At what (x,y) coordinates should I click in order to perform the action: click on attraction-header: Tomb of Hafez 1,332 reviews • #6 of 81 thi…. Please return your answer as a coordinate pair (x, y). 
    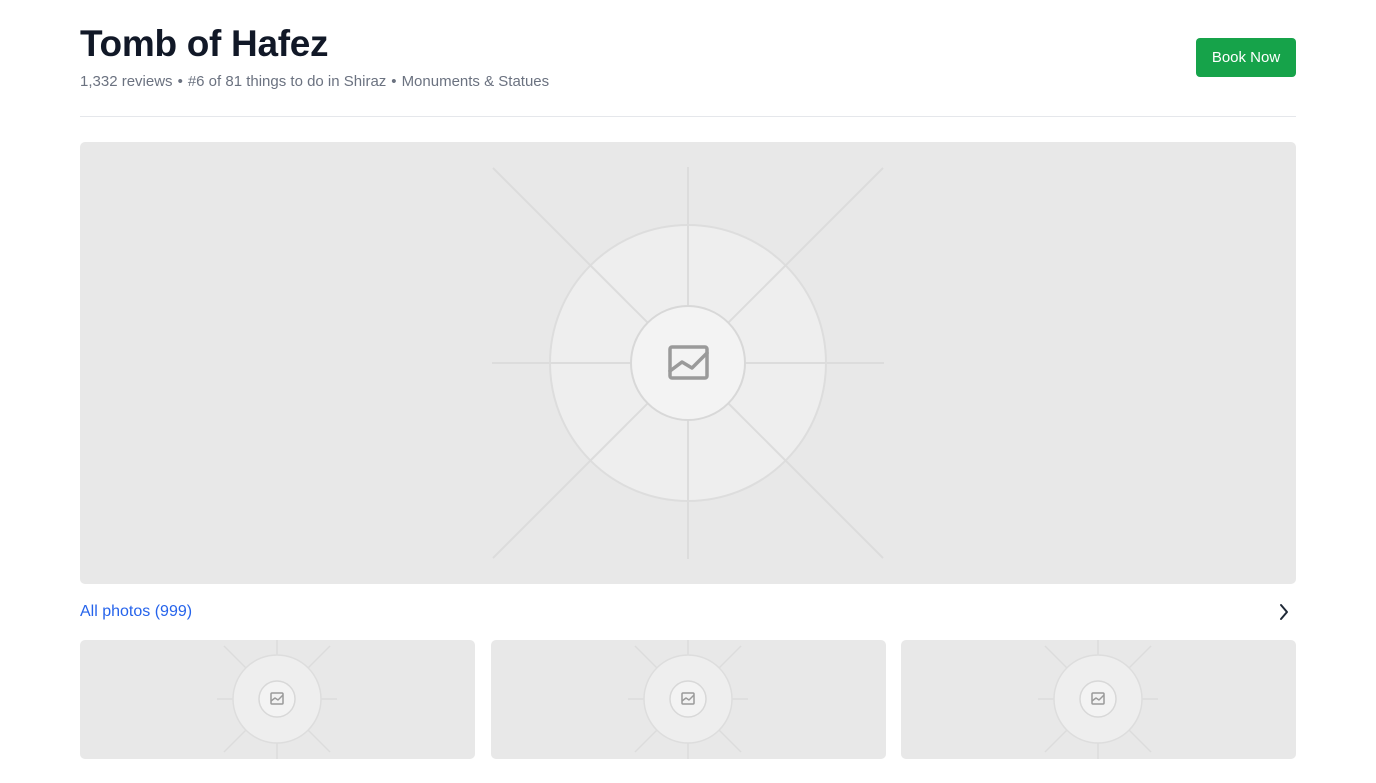
    Looking at the image, I should click on (688, 69).